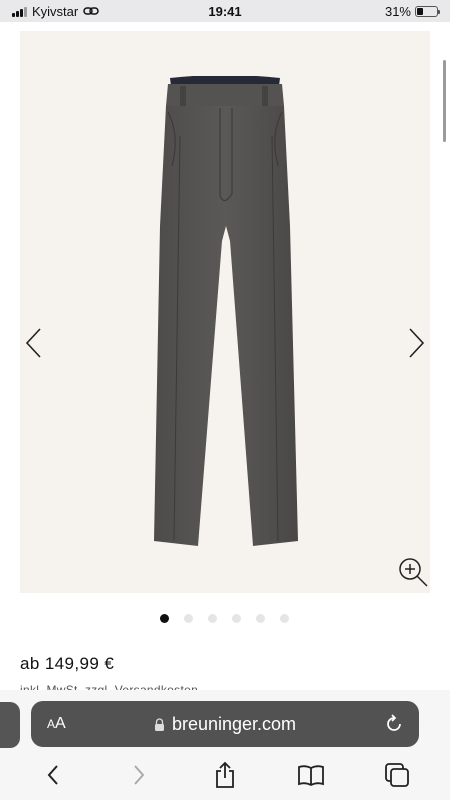  I want to click on carousel-dots, so click(224, 618).